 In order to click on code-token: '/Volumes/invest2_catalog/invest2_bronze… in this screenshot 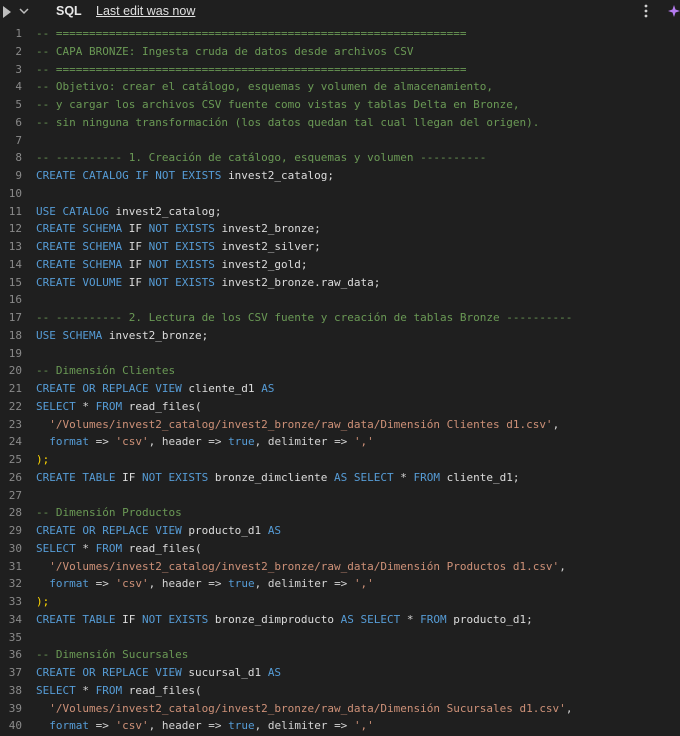, I will do `click(298, 566)`.